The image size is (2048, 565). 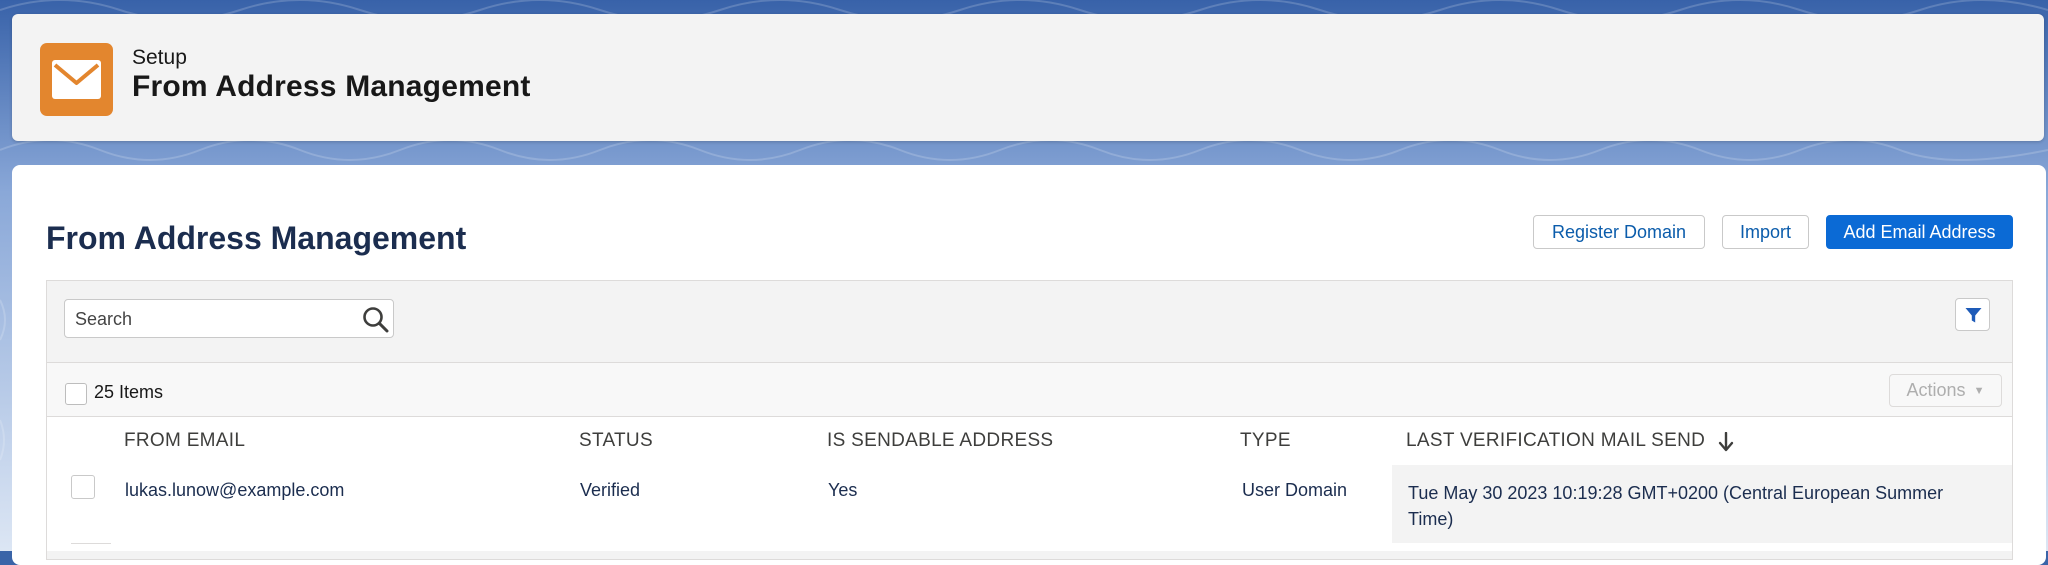 What do you see at coordinates (1029, 389) in the screenshot?
I see `list-toolbar` at bounding box center [1029, 389].